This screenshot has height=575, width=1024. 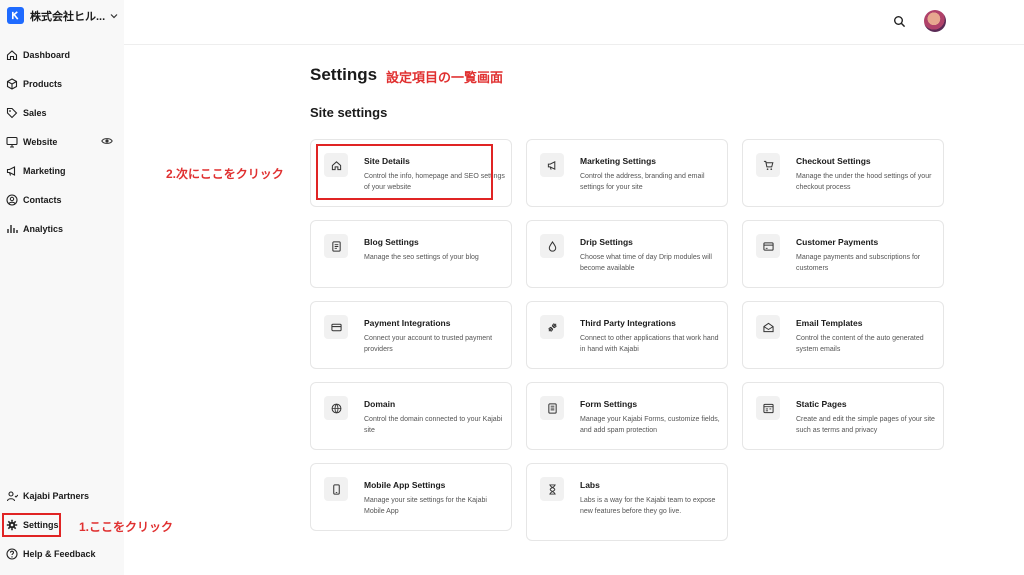 I want to click on contact-icon, so click(x=11, y=200).